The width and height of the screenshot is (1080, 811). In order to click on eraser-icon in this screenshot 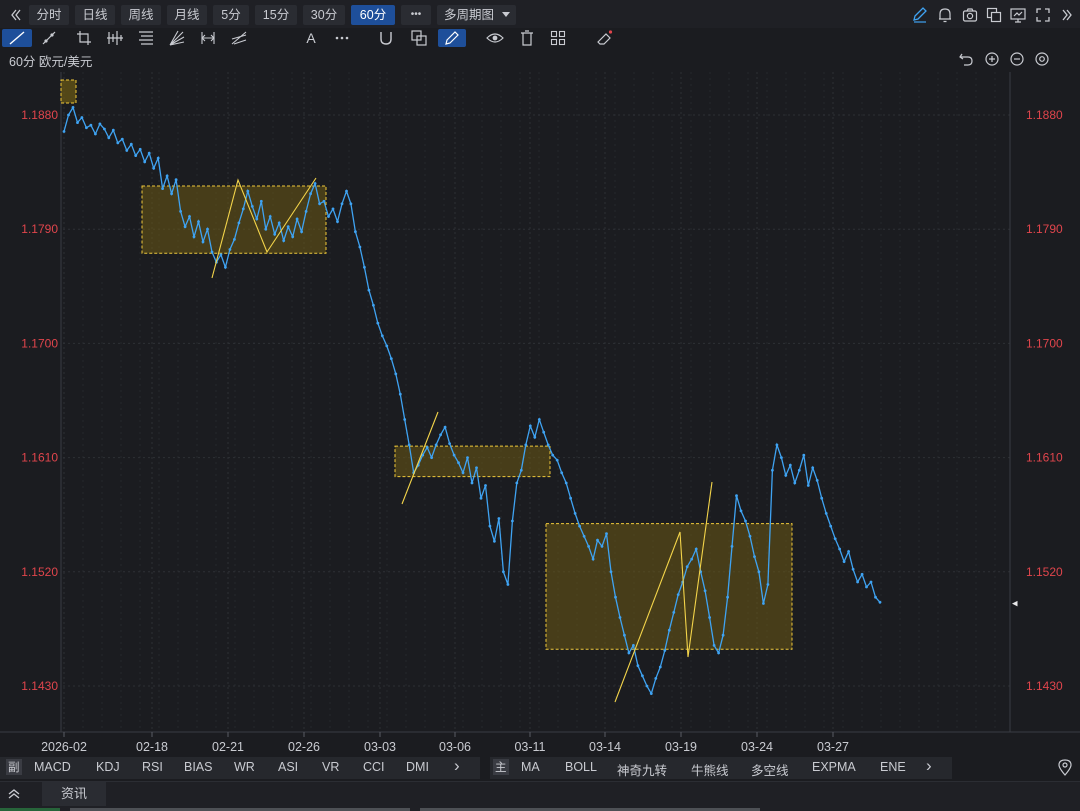, I will do `click(604, 38)`.